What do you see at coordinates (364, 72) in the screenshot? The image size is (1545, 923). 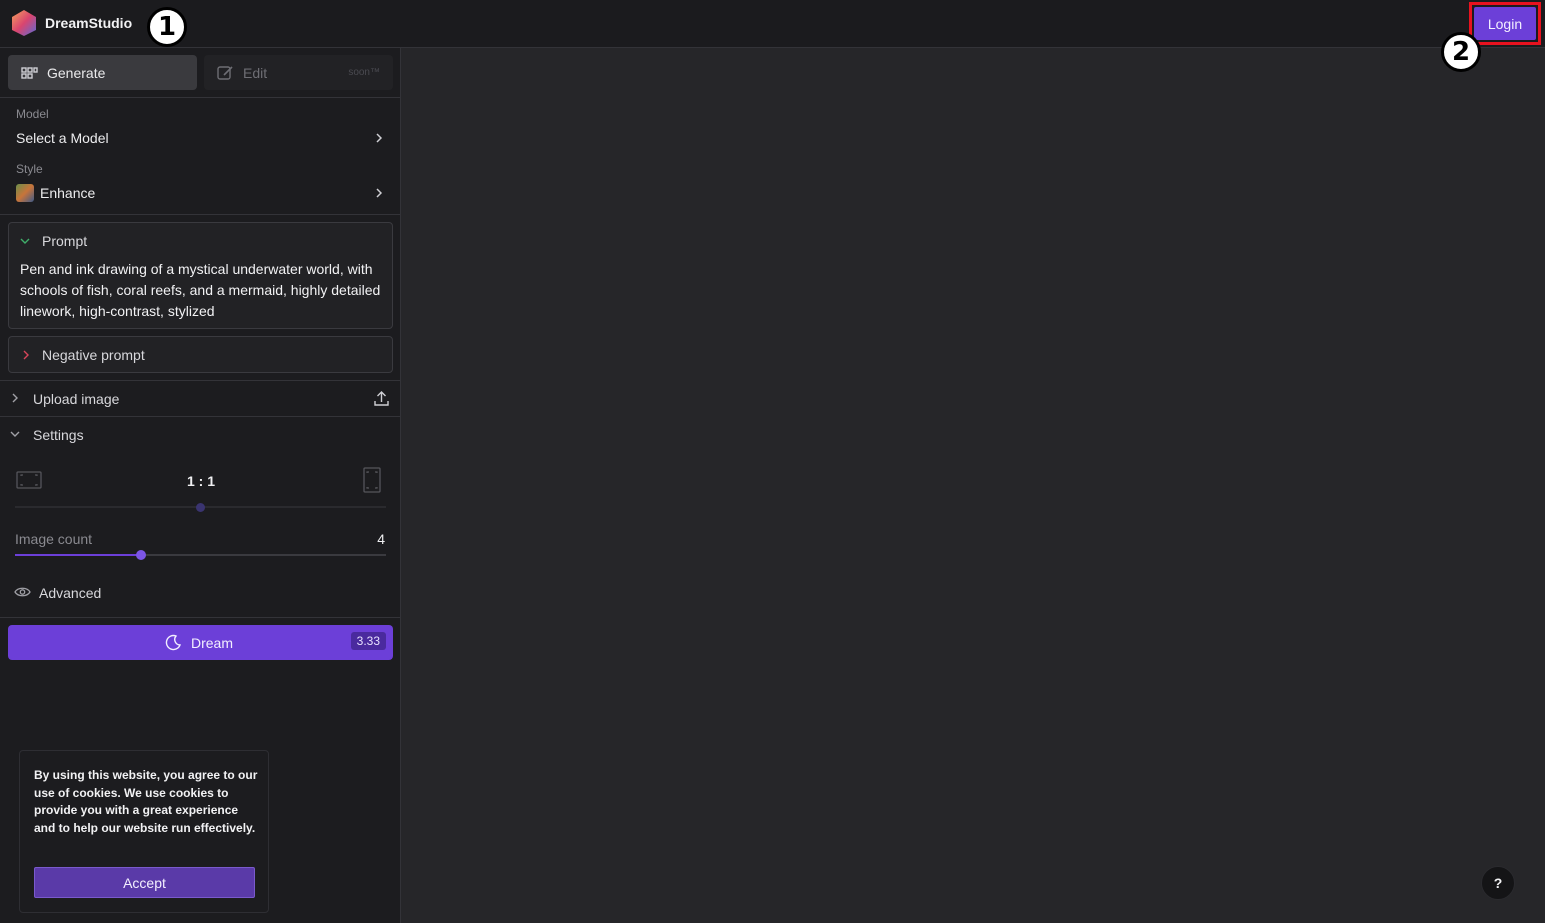 I see `soon-badge: soon™` at bounding box center [364, 72].